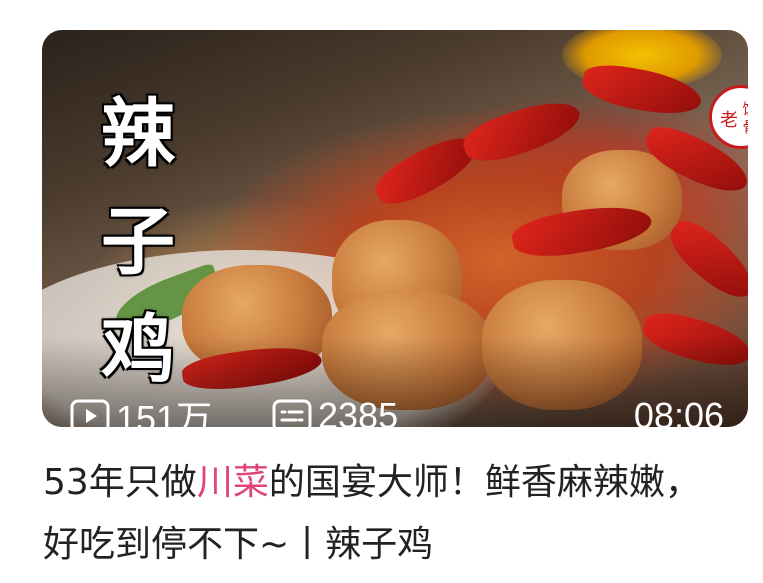  Describe the element at coordinates (358, 411) in the screenshot. I see `danmaku-count: 2385` at that location.